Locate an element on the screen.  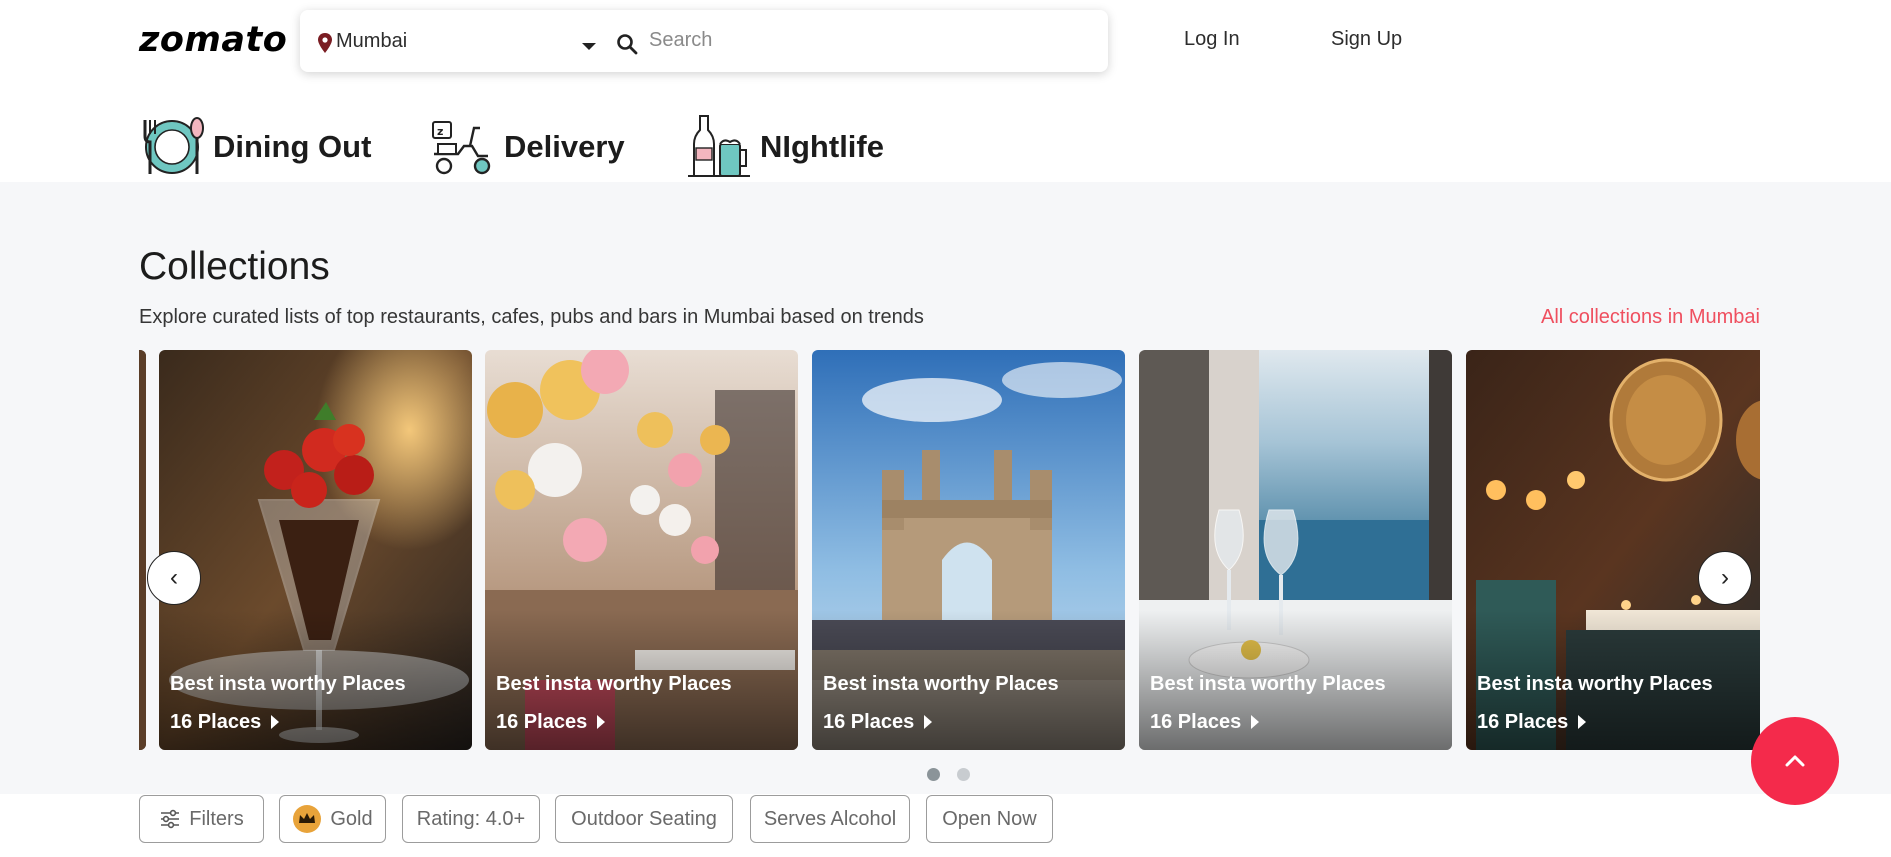
tab-delivery: z Delivery is located at coordinates (527, 147).